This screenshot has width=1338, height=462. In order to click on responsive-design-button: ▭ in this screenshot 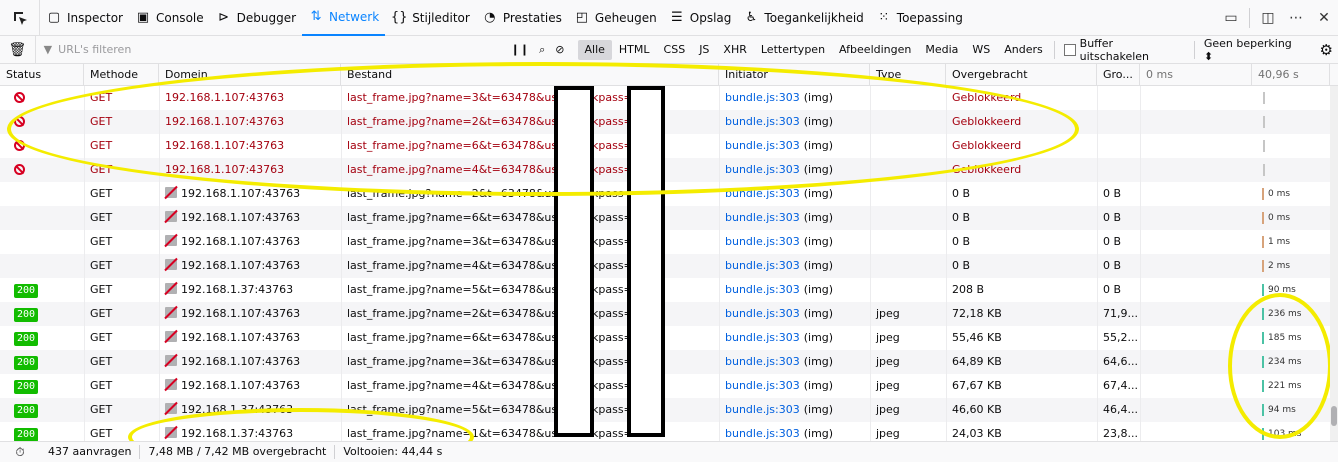, I will do `click(1231, 18)`.